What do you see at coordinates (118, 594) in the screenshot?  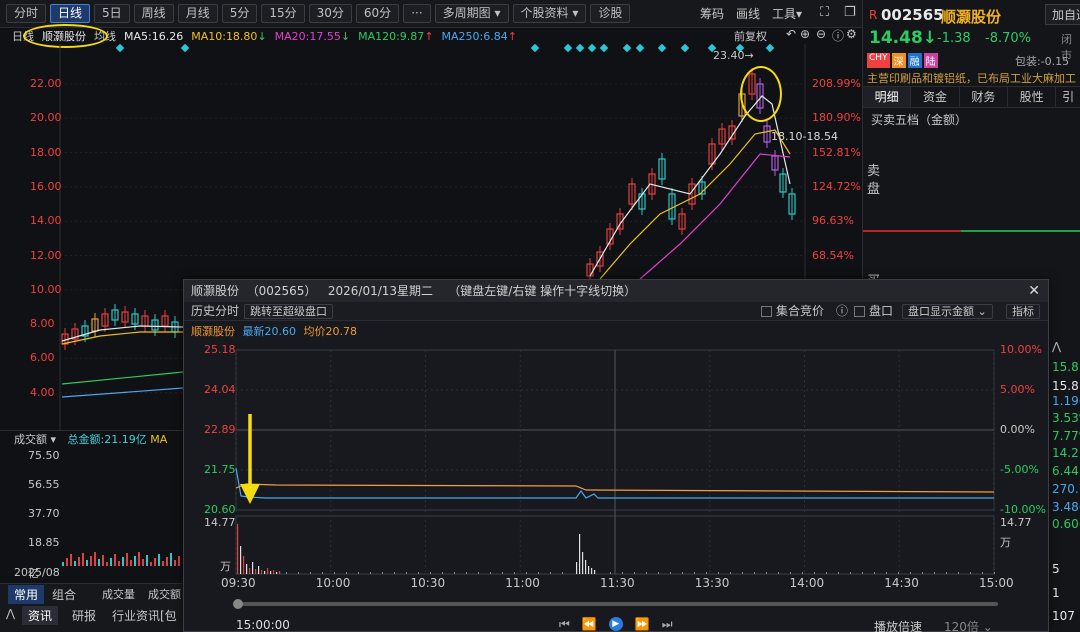 I see `tab-volume: 成交量` at bounding box center [118, 594].